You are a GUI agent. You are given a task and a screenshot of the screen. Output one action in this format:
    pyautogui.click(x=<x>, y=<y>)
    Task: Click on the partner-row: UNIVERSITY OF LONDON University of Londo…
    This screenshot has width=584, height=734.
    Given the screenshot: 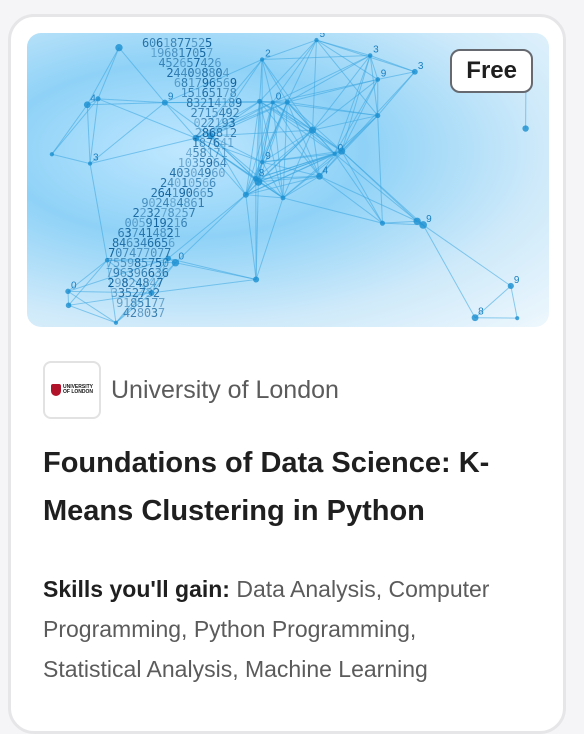 What is the action you would take?
    pyautogui.click(x=191, y=390)
    